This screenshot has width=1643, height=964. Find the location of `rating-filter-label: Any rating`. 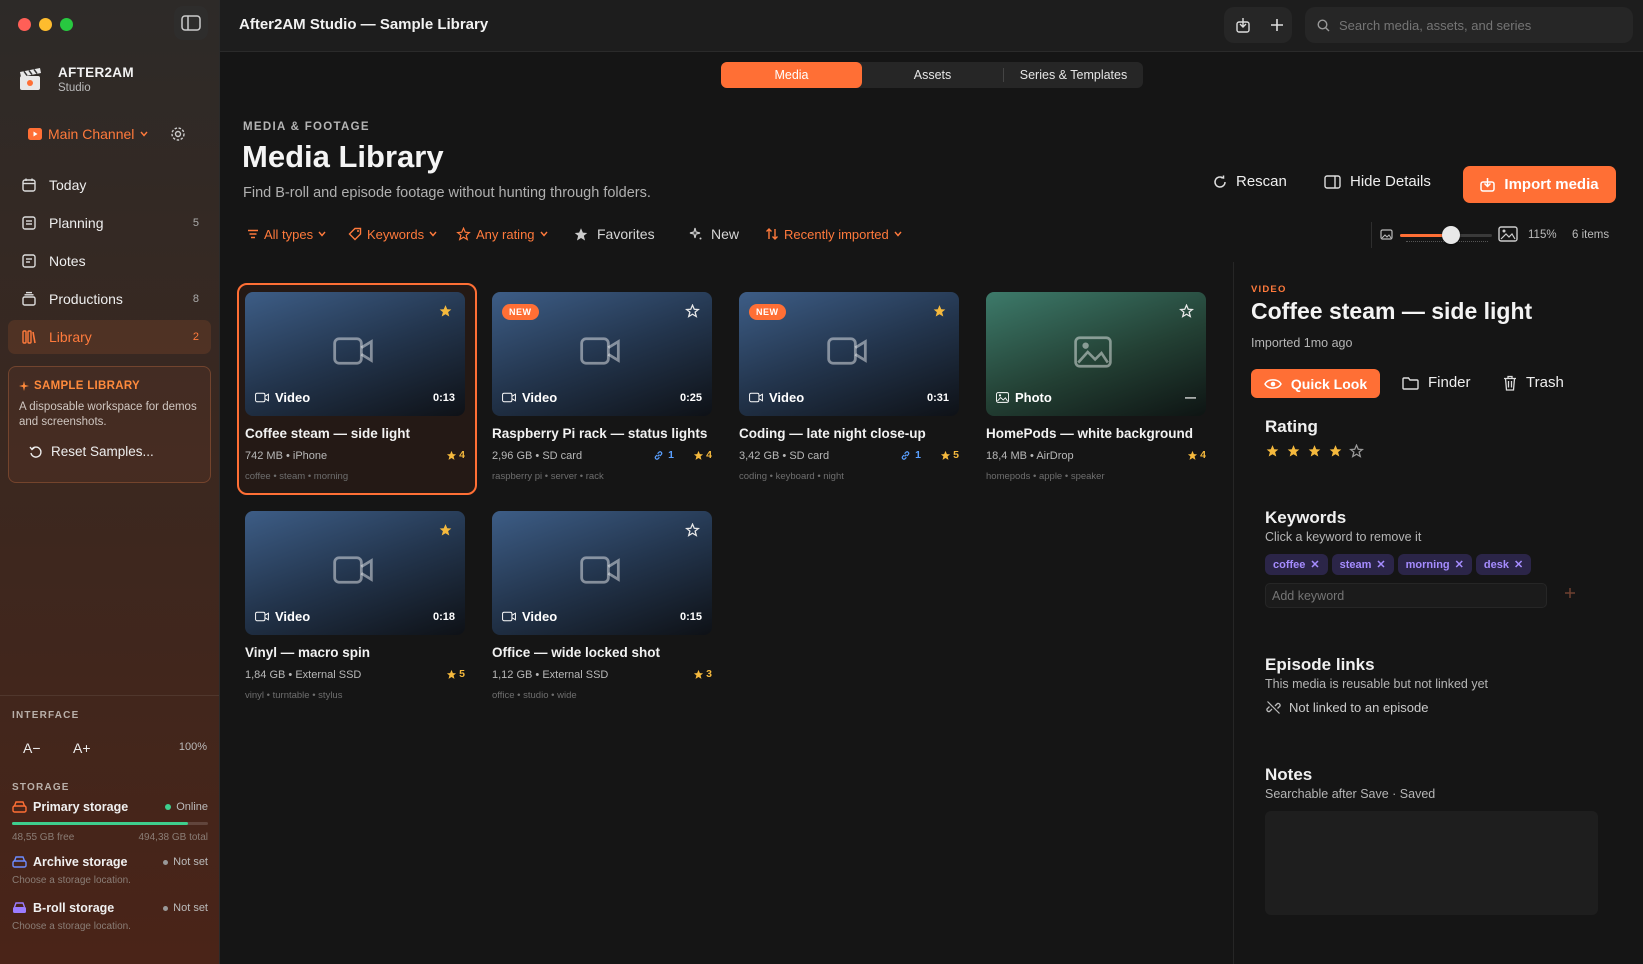

rating-filter-label: Any rating is located at coordinates (505, 234).